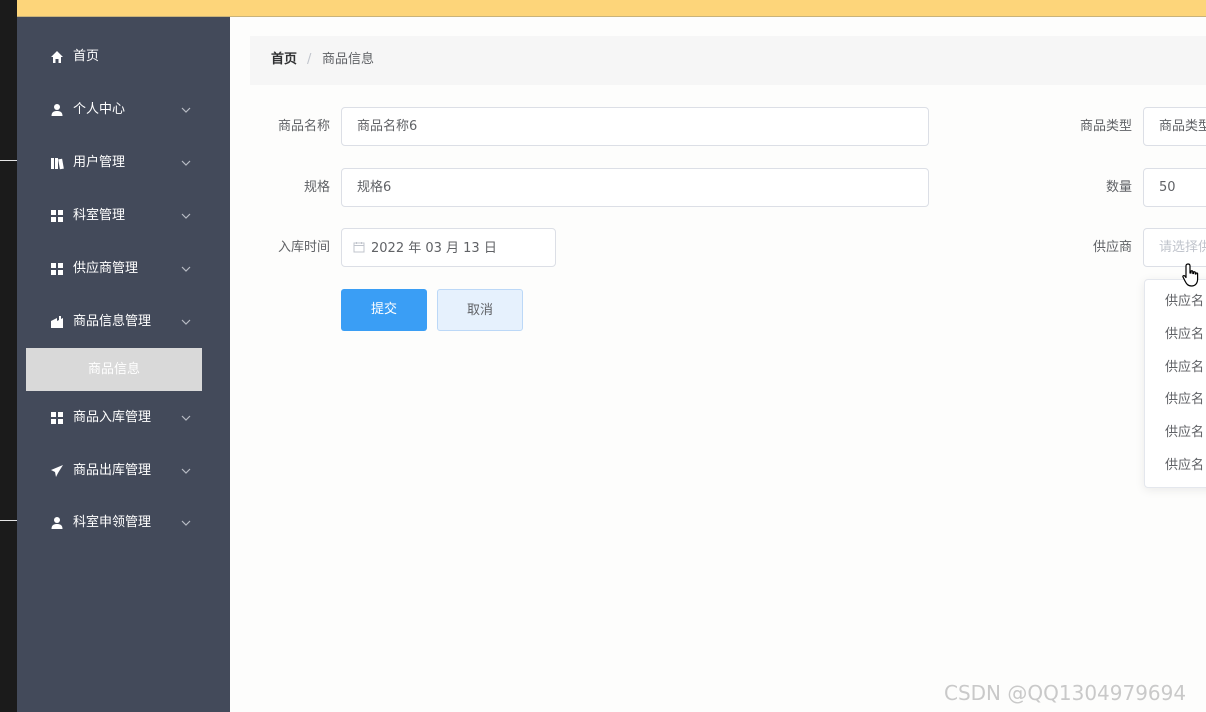 This screenshot has width=1206, height=712. I want to click on goods-name-label: 商品名称, so click(303, 126).